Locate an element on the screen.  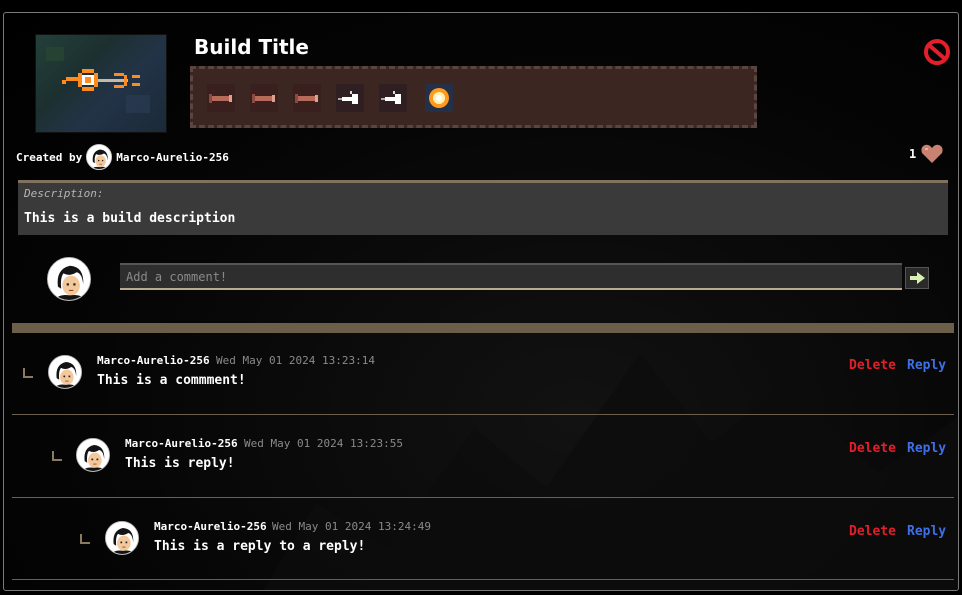
comment-date: Wed May 01 2024 13:24:49 is located at coordinates (351, 526).